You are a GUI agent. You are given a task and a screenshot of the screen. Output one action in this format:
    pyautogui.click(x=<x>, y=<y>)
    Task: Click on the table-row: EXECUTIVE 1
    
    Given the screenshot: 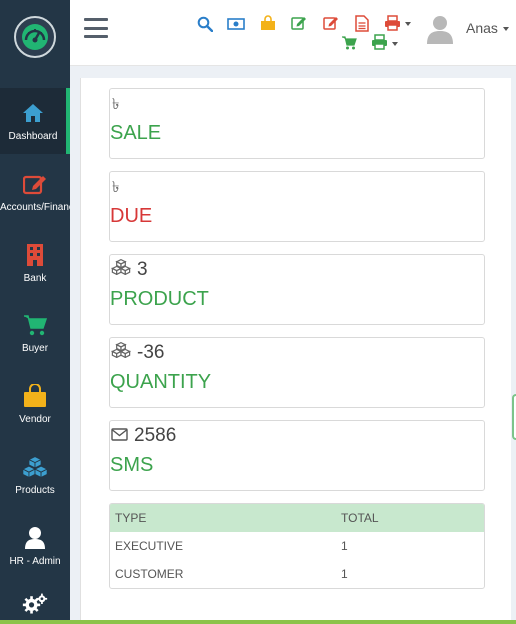 What is the action you would take?
    pyautogui.click(x=297, y=546)
    